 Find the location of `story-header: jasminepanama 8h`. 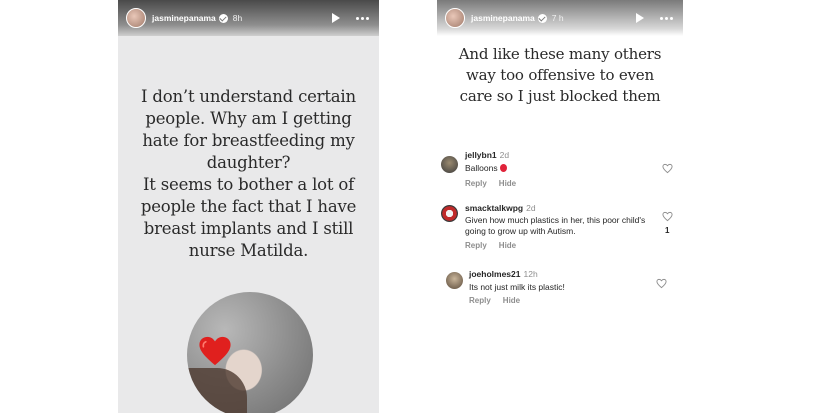

story-header: jasminepanama 8h is located at coordinates (248, 18).